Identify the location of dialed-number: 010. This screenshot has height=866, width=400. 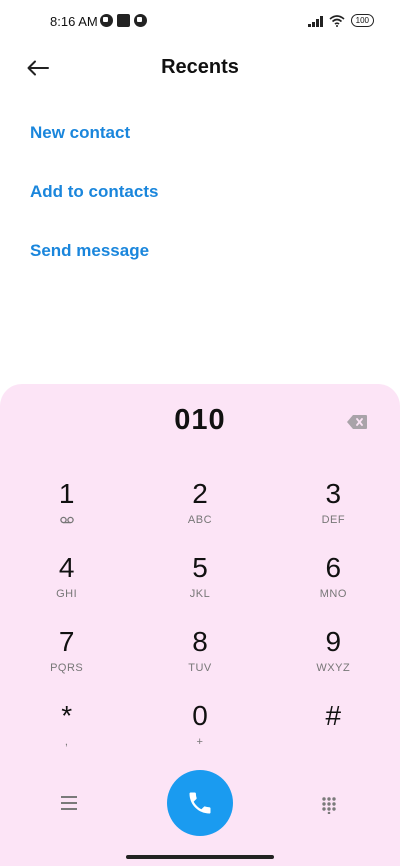
(200, 420).